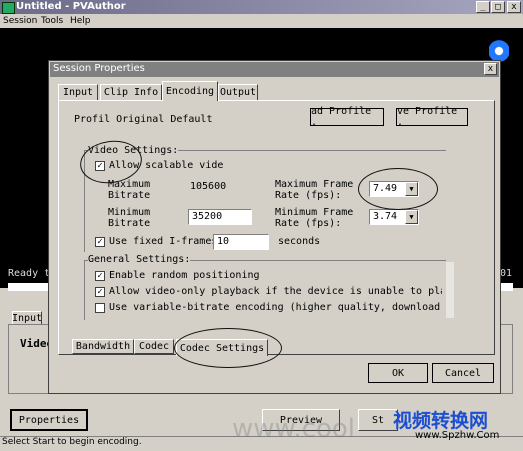 This screenshot has height=451, width=523. I want to click on load-profile-button: ad Profile ., so click(347, 117).